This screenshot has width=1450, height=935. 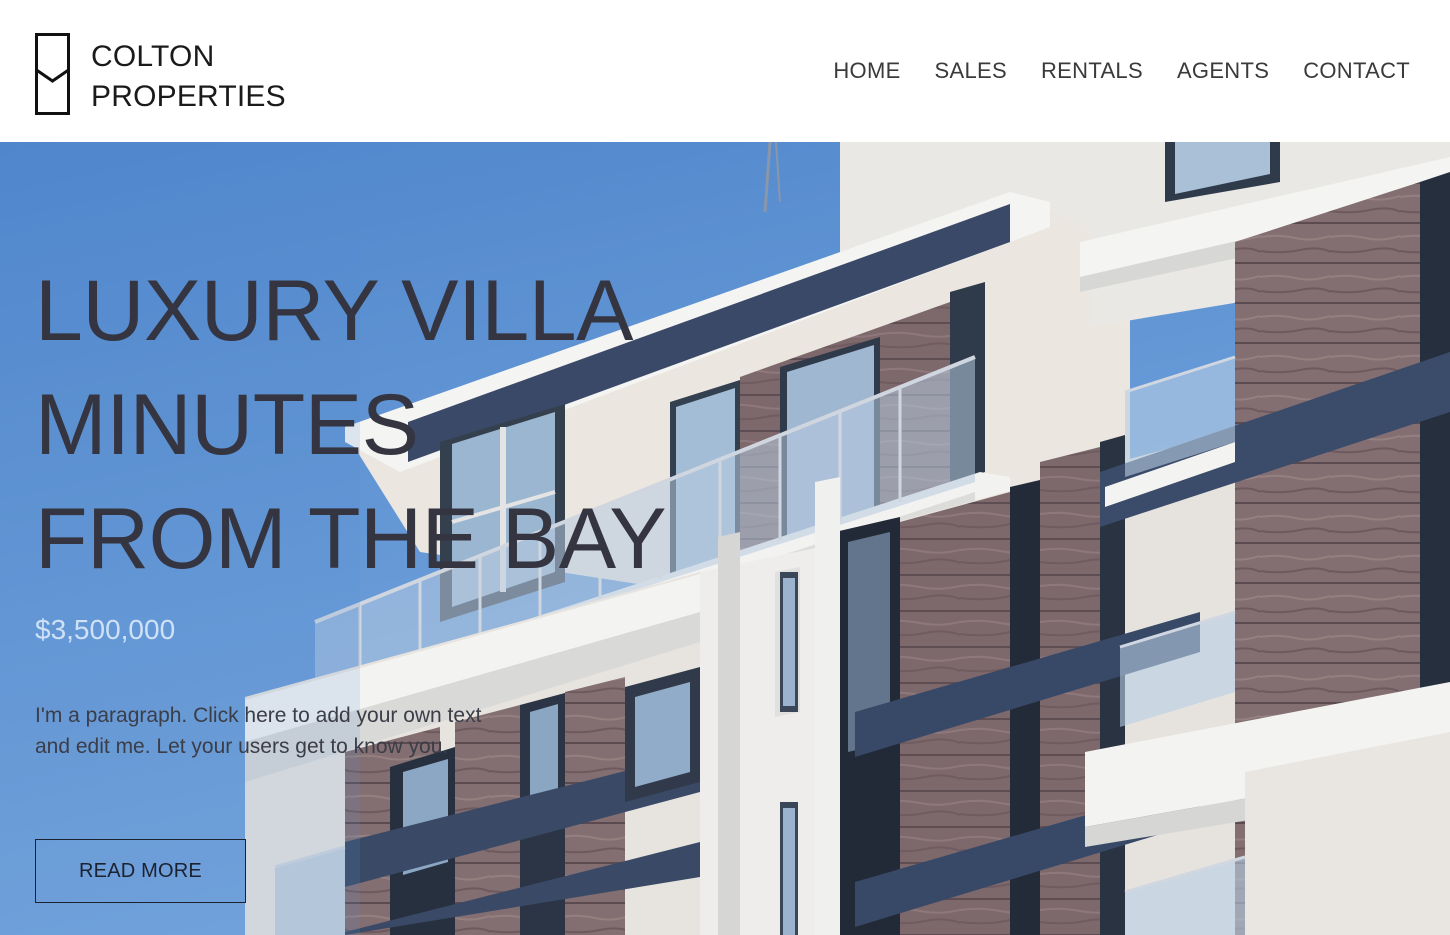 What do you see at coordinates (140, 871) in the screenshot?
I see `read-more-button: READ MORE` at bounding box center [140, 871].